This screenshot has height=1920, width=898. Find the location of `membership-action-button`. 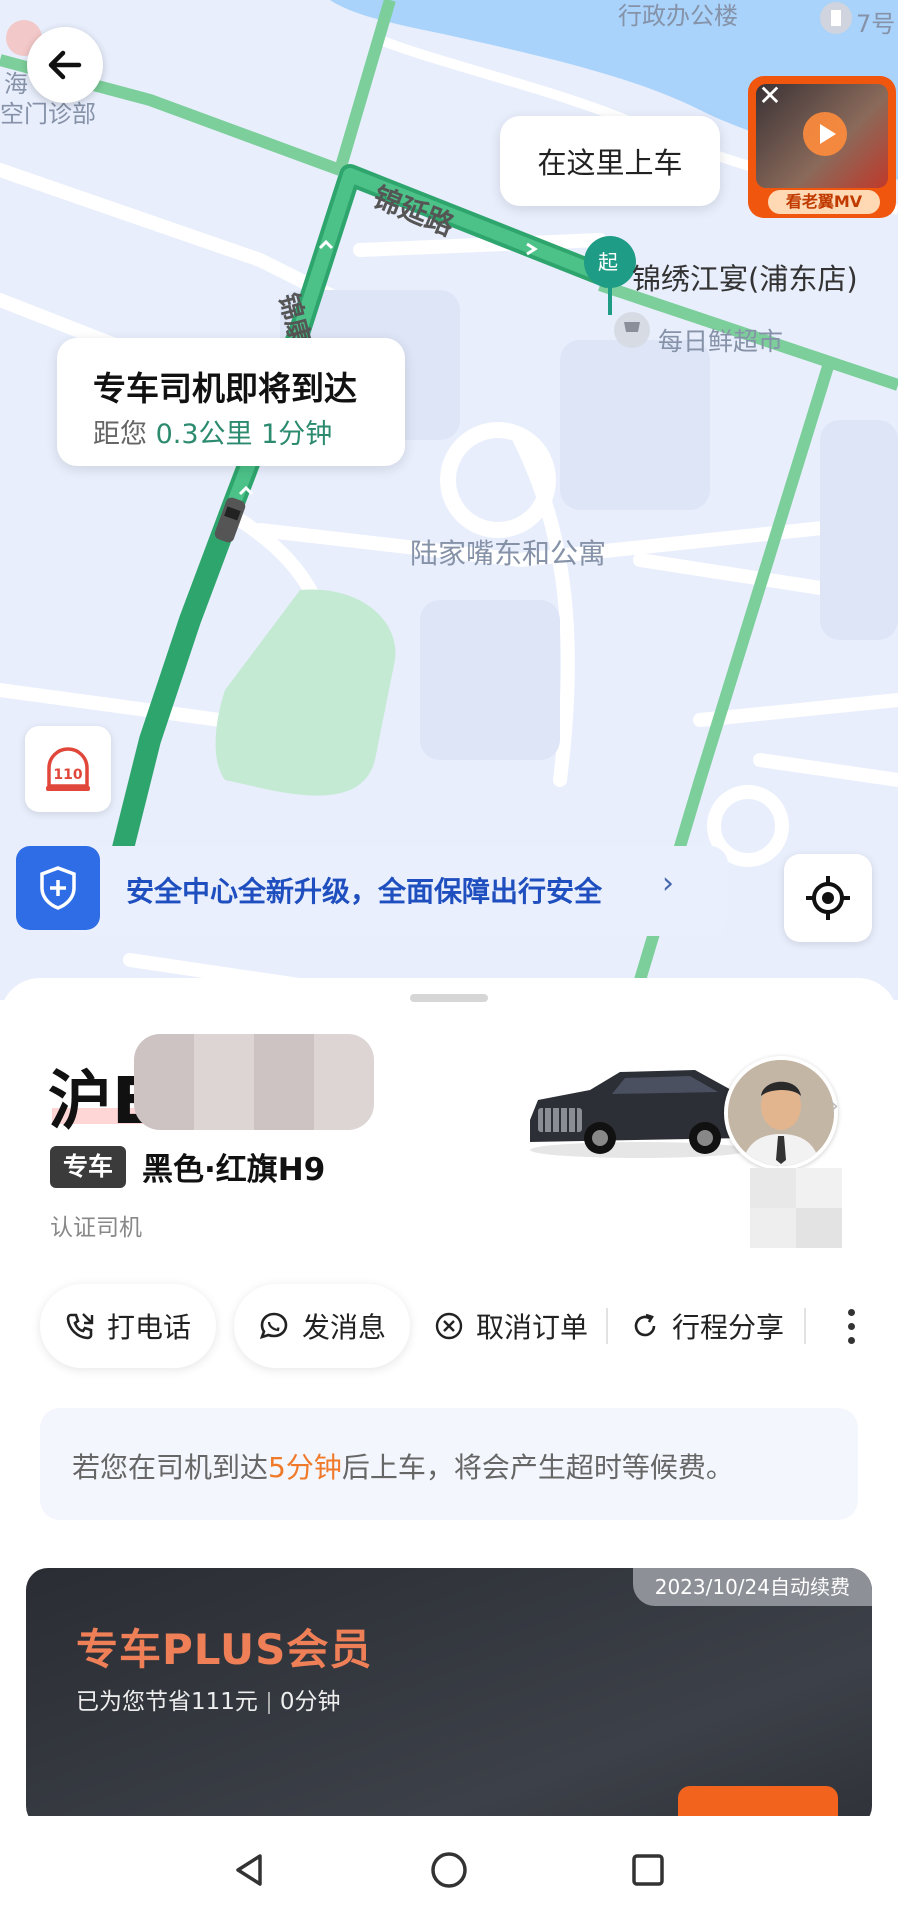

membership-action-button is located at coordinates (758, 1802).